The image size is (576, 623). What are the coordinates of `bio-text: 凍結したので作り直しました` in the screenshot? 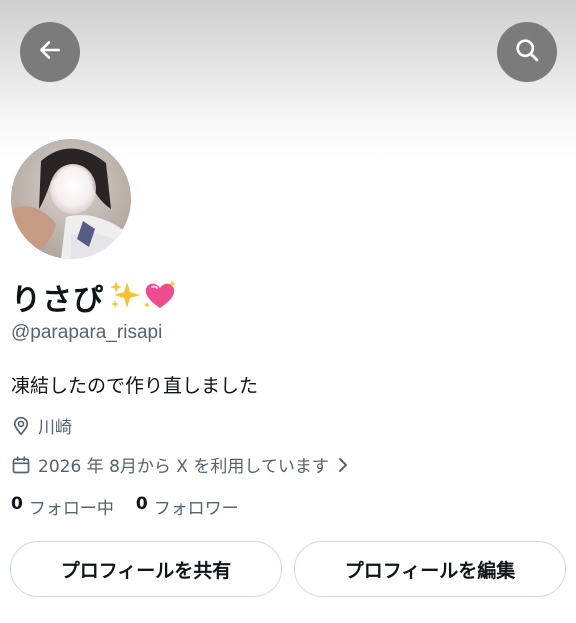 It's located at (135, 386).